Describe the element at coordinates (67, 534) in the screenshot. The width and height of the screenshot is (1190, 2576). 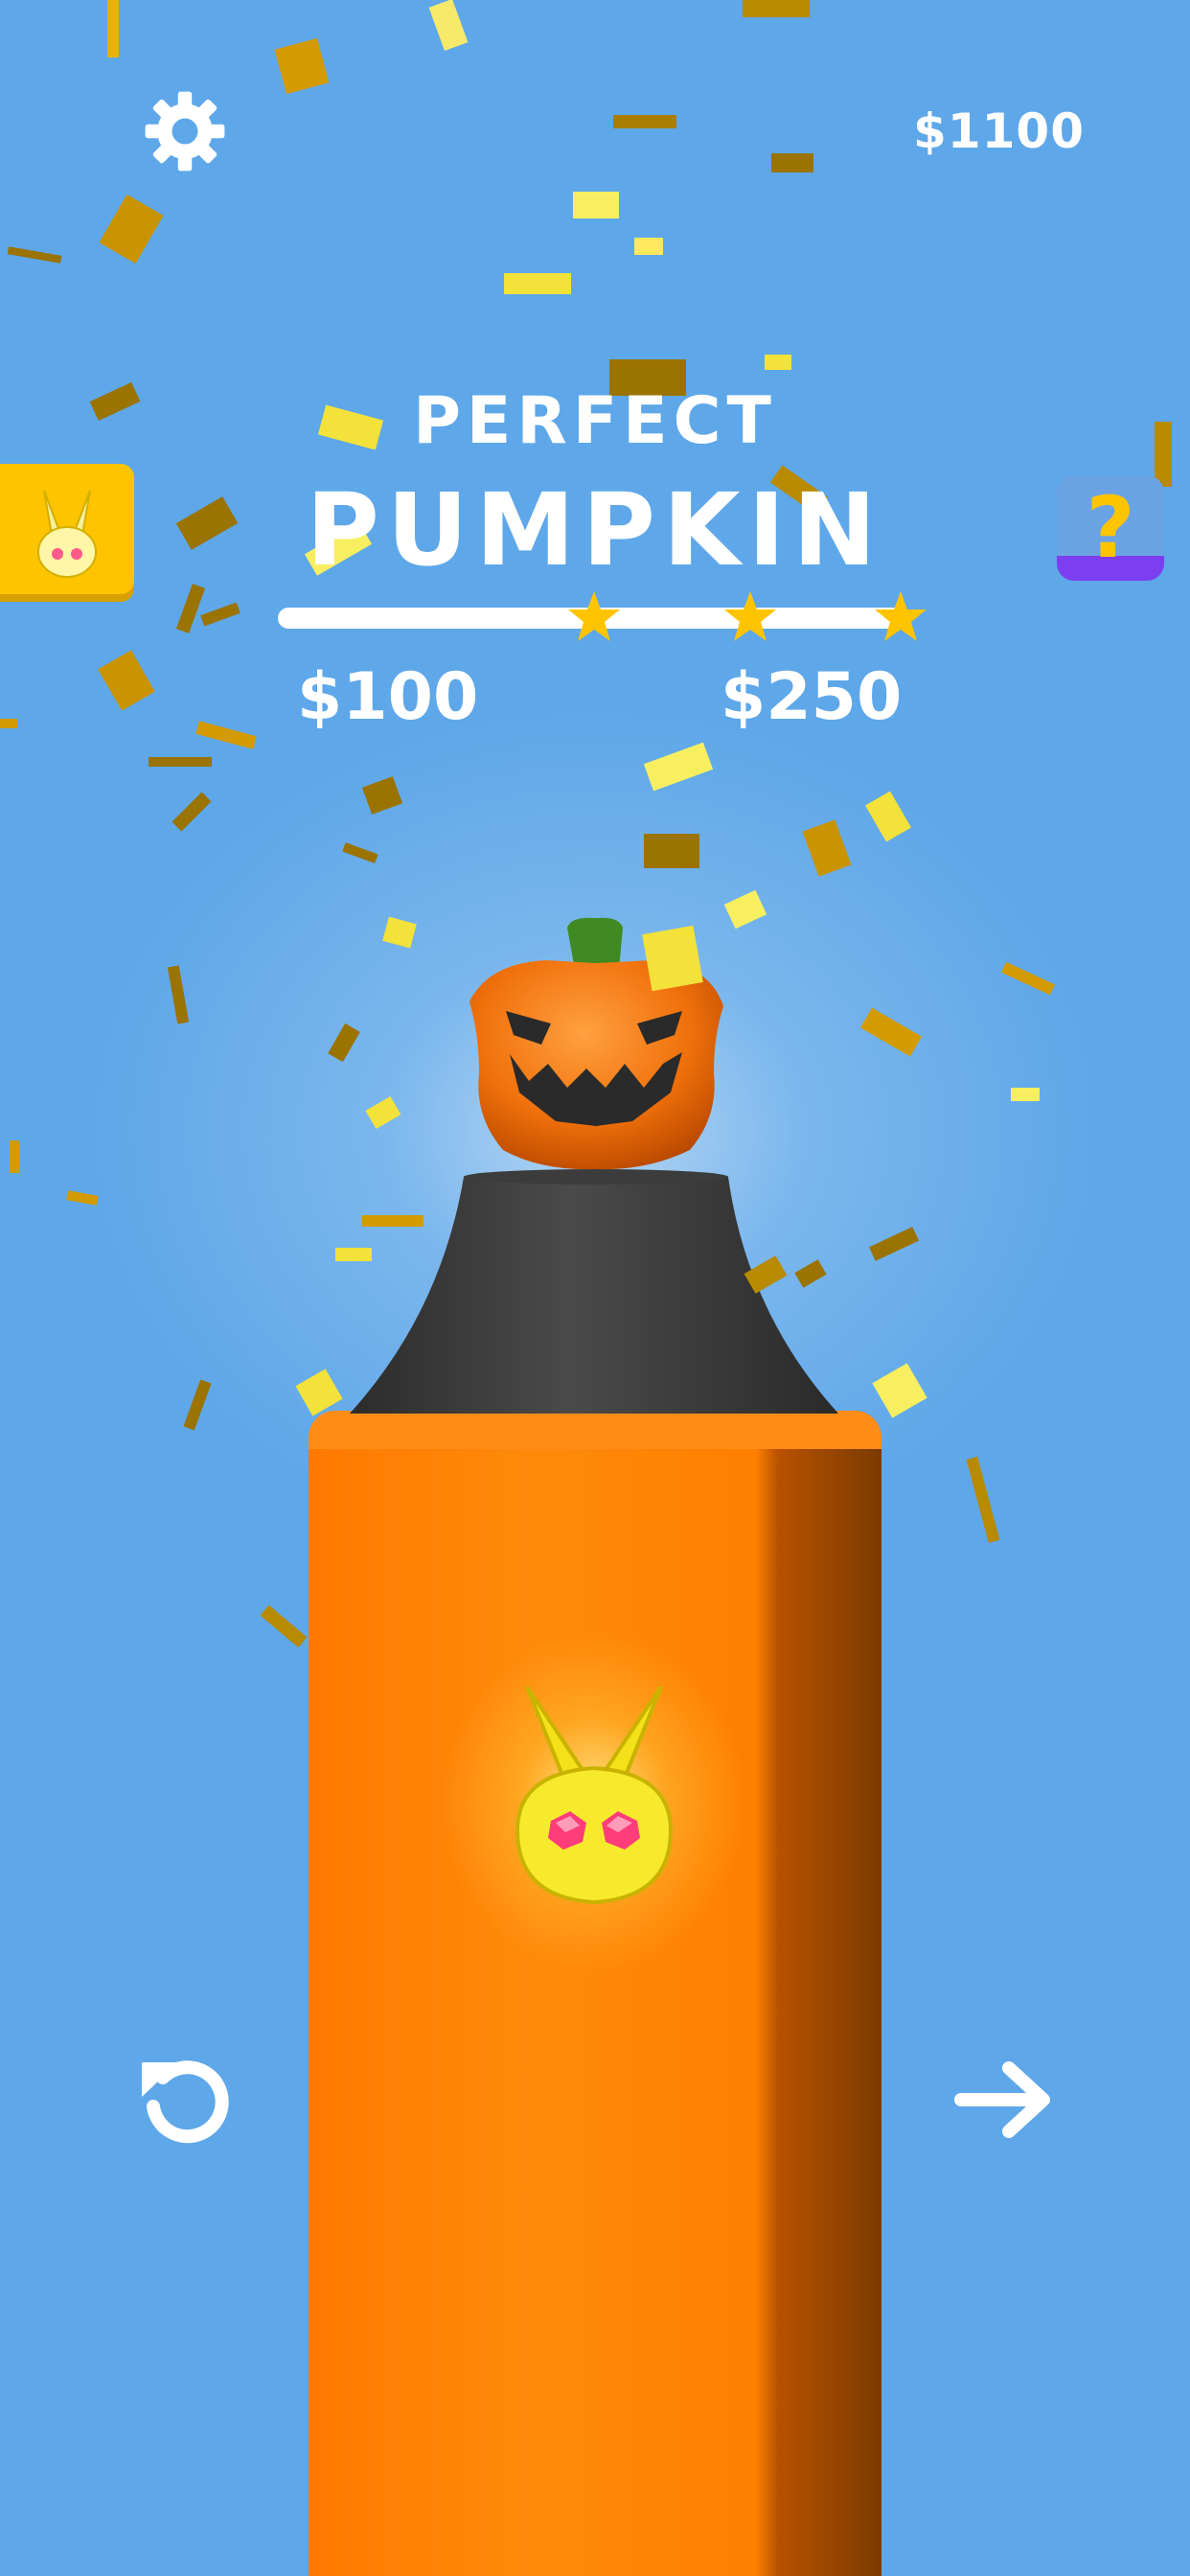
I see `bunny-icon` at that location.